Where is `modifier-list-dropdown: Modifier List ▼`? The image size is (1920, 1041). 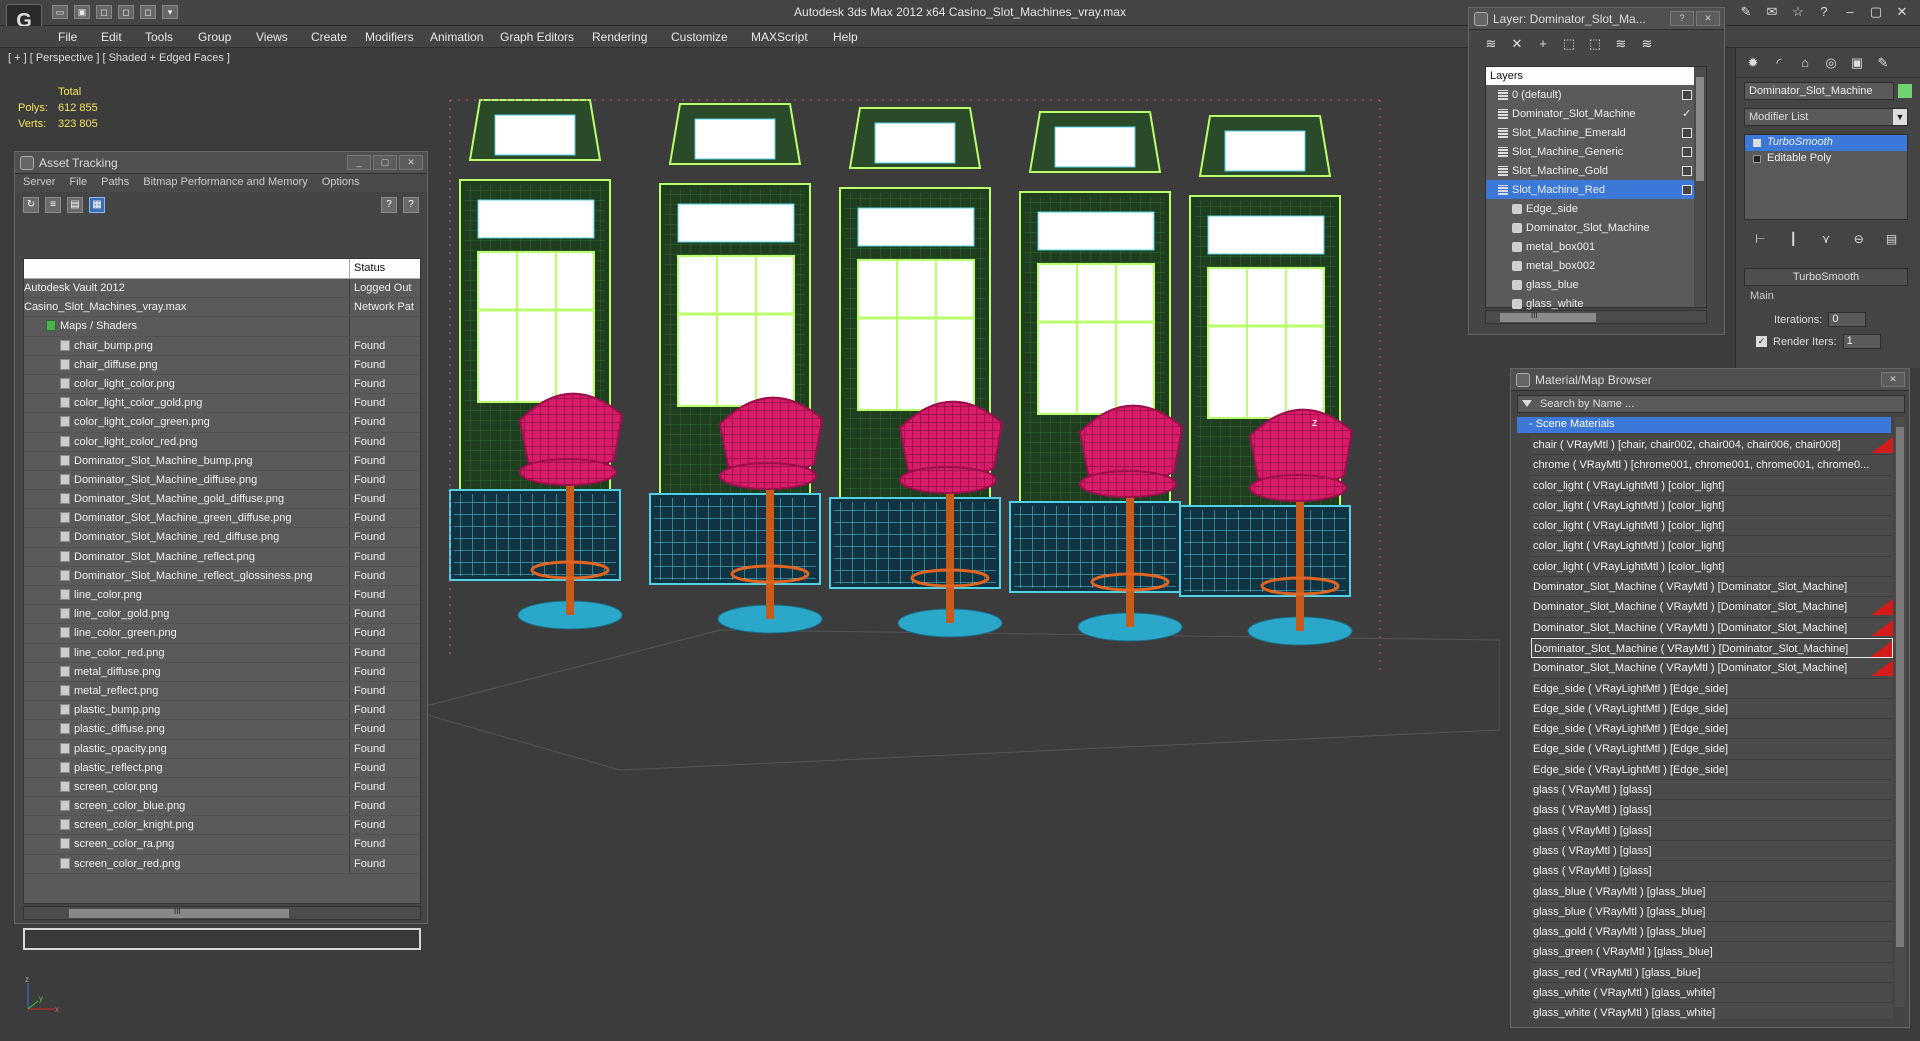 modifier-list-dropdown: Modifier List ▼ is located at coordinates (1826, 117).